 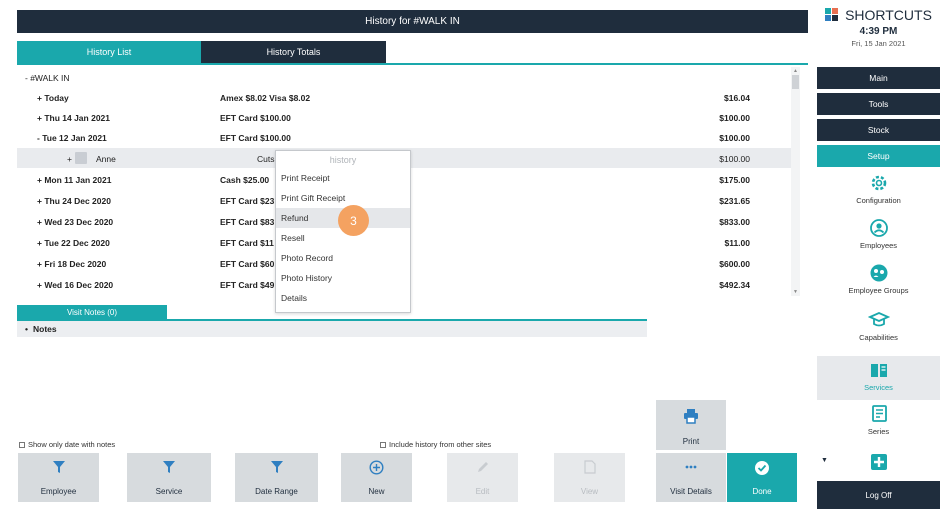 What do you see at coordinates (73, 243) in the screenshot?
I see `history-row-date: + Tue 22 Dec 2020` at bounding box center [73, 243].